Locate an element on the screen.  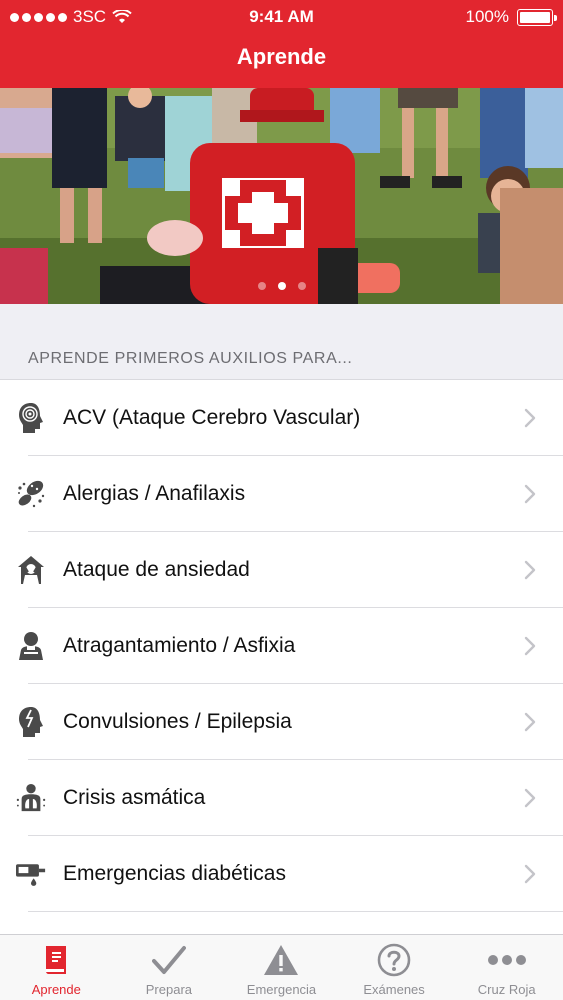
battery-icon is located at coordinates (537, 17).